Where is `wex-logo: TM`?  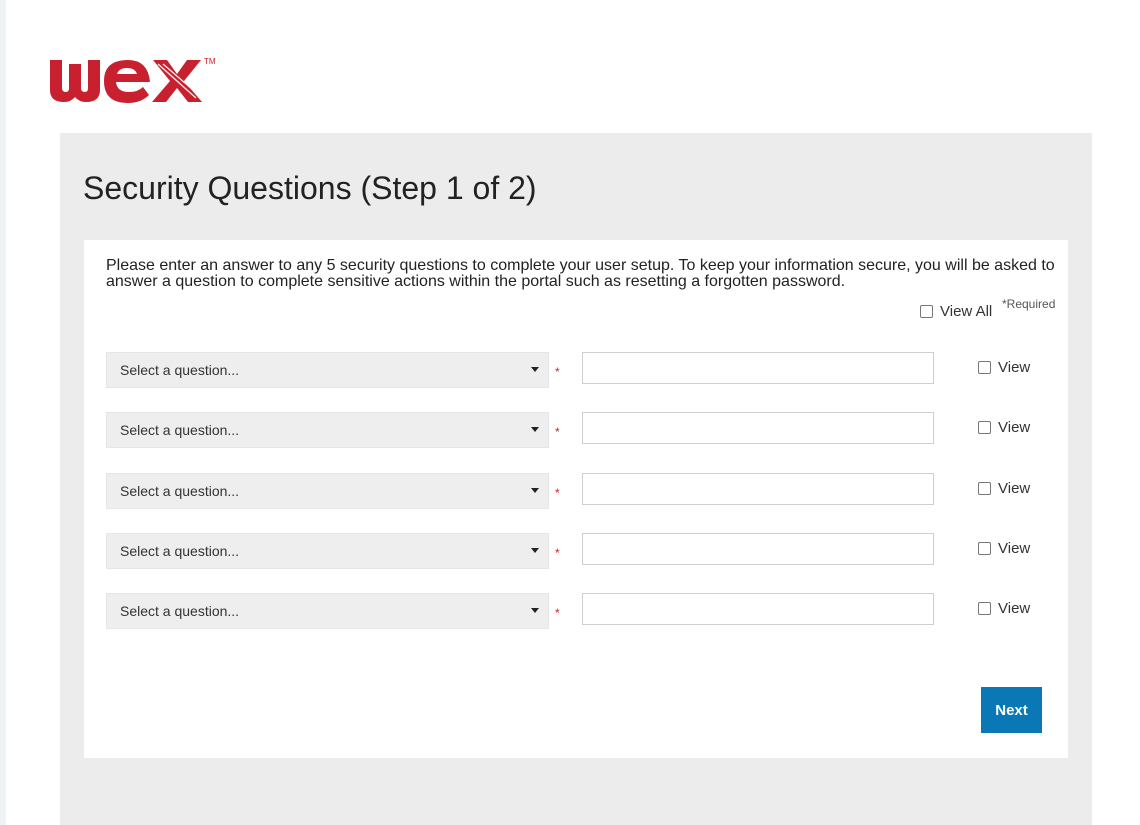
wex-logo: TM is located at coordinates (135, 80).